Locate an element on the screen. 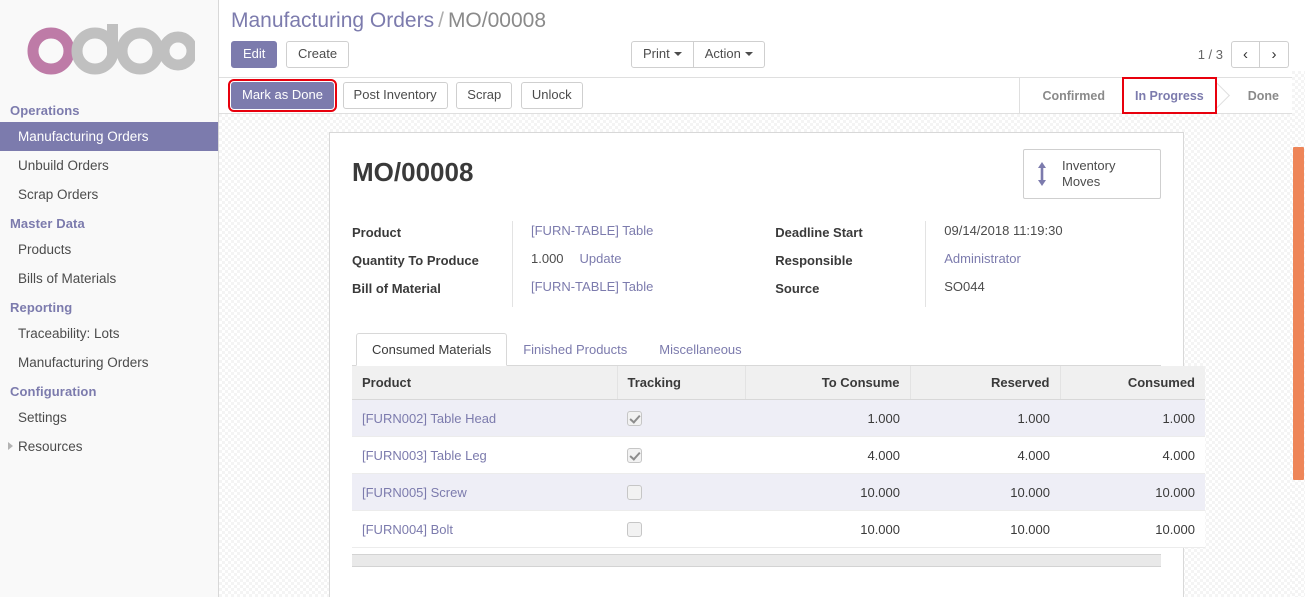 The height and width of the screenshot is (597, 1305). update-quantity-link: Update is located at coordinates (601, 258).